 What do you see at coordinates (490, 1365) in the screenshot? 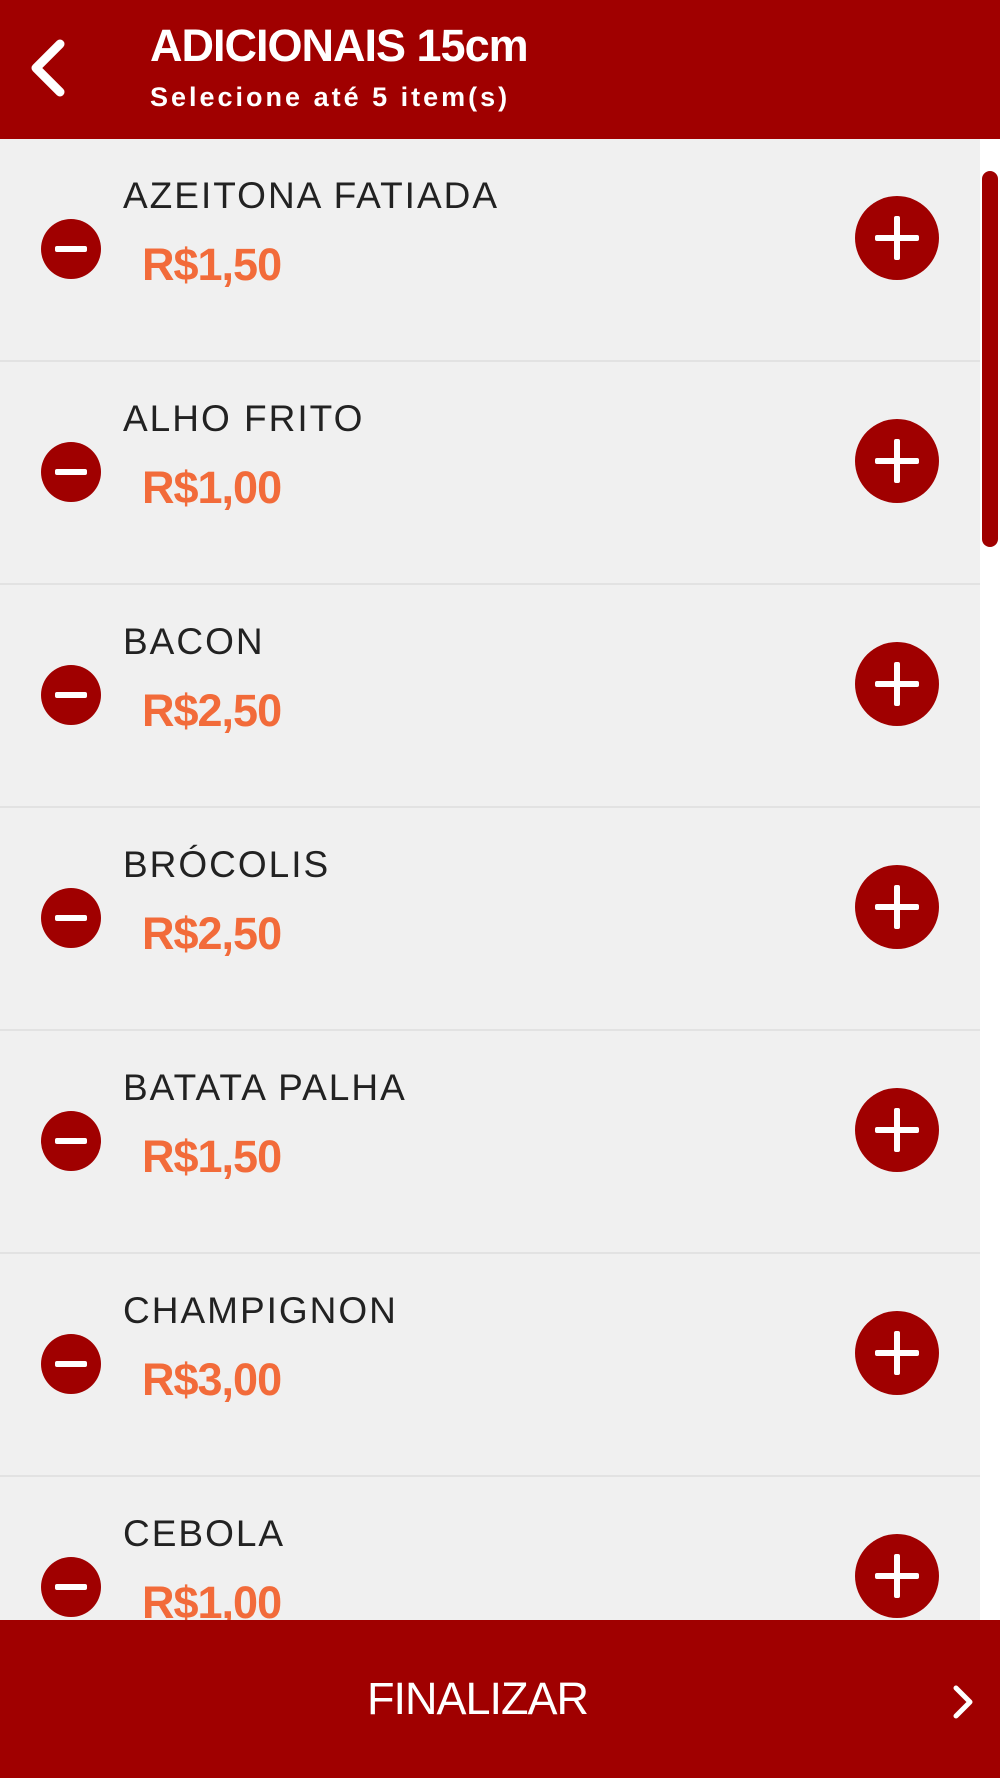
I see `list-item: CHAMPIGNON R$3,00` at bounding box center [490, 1365].